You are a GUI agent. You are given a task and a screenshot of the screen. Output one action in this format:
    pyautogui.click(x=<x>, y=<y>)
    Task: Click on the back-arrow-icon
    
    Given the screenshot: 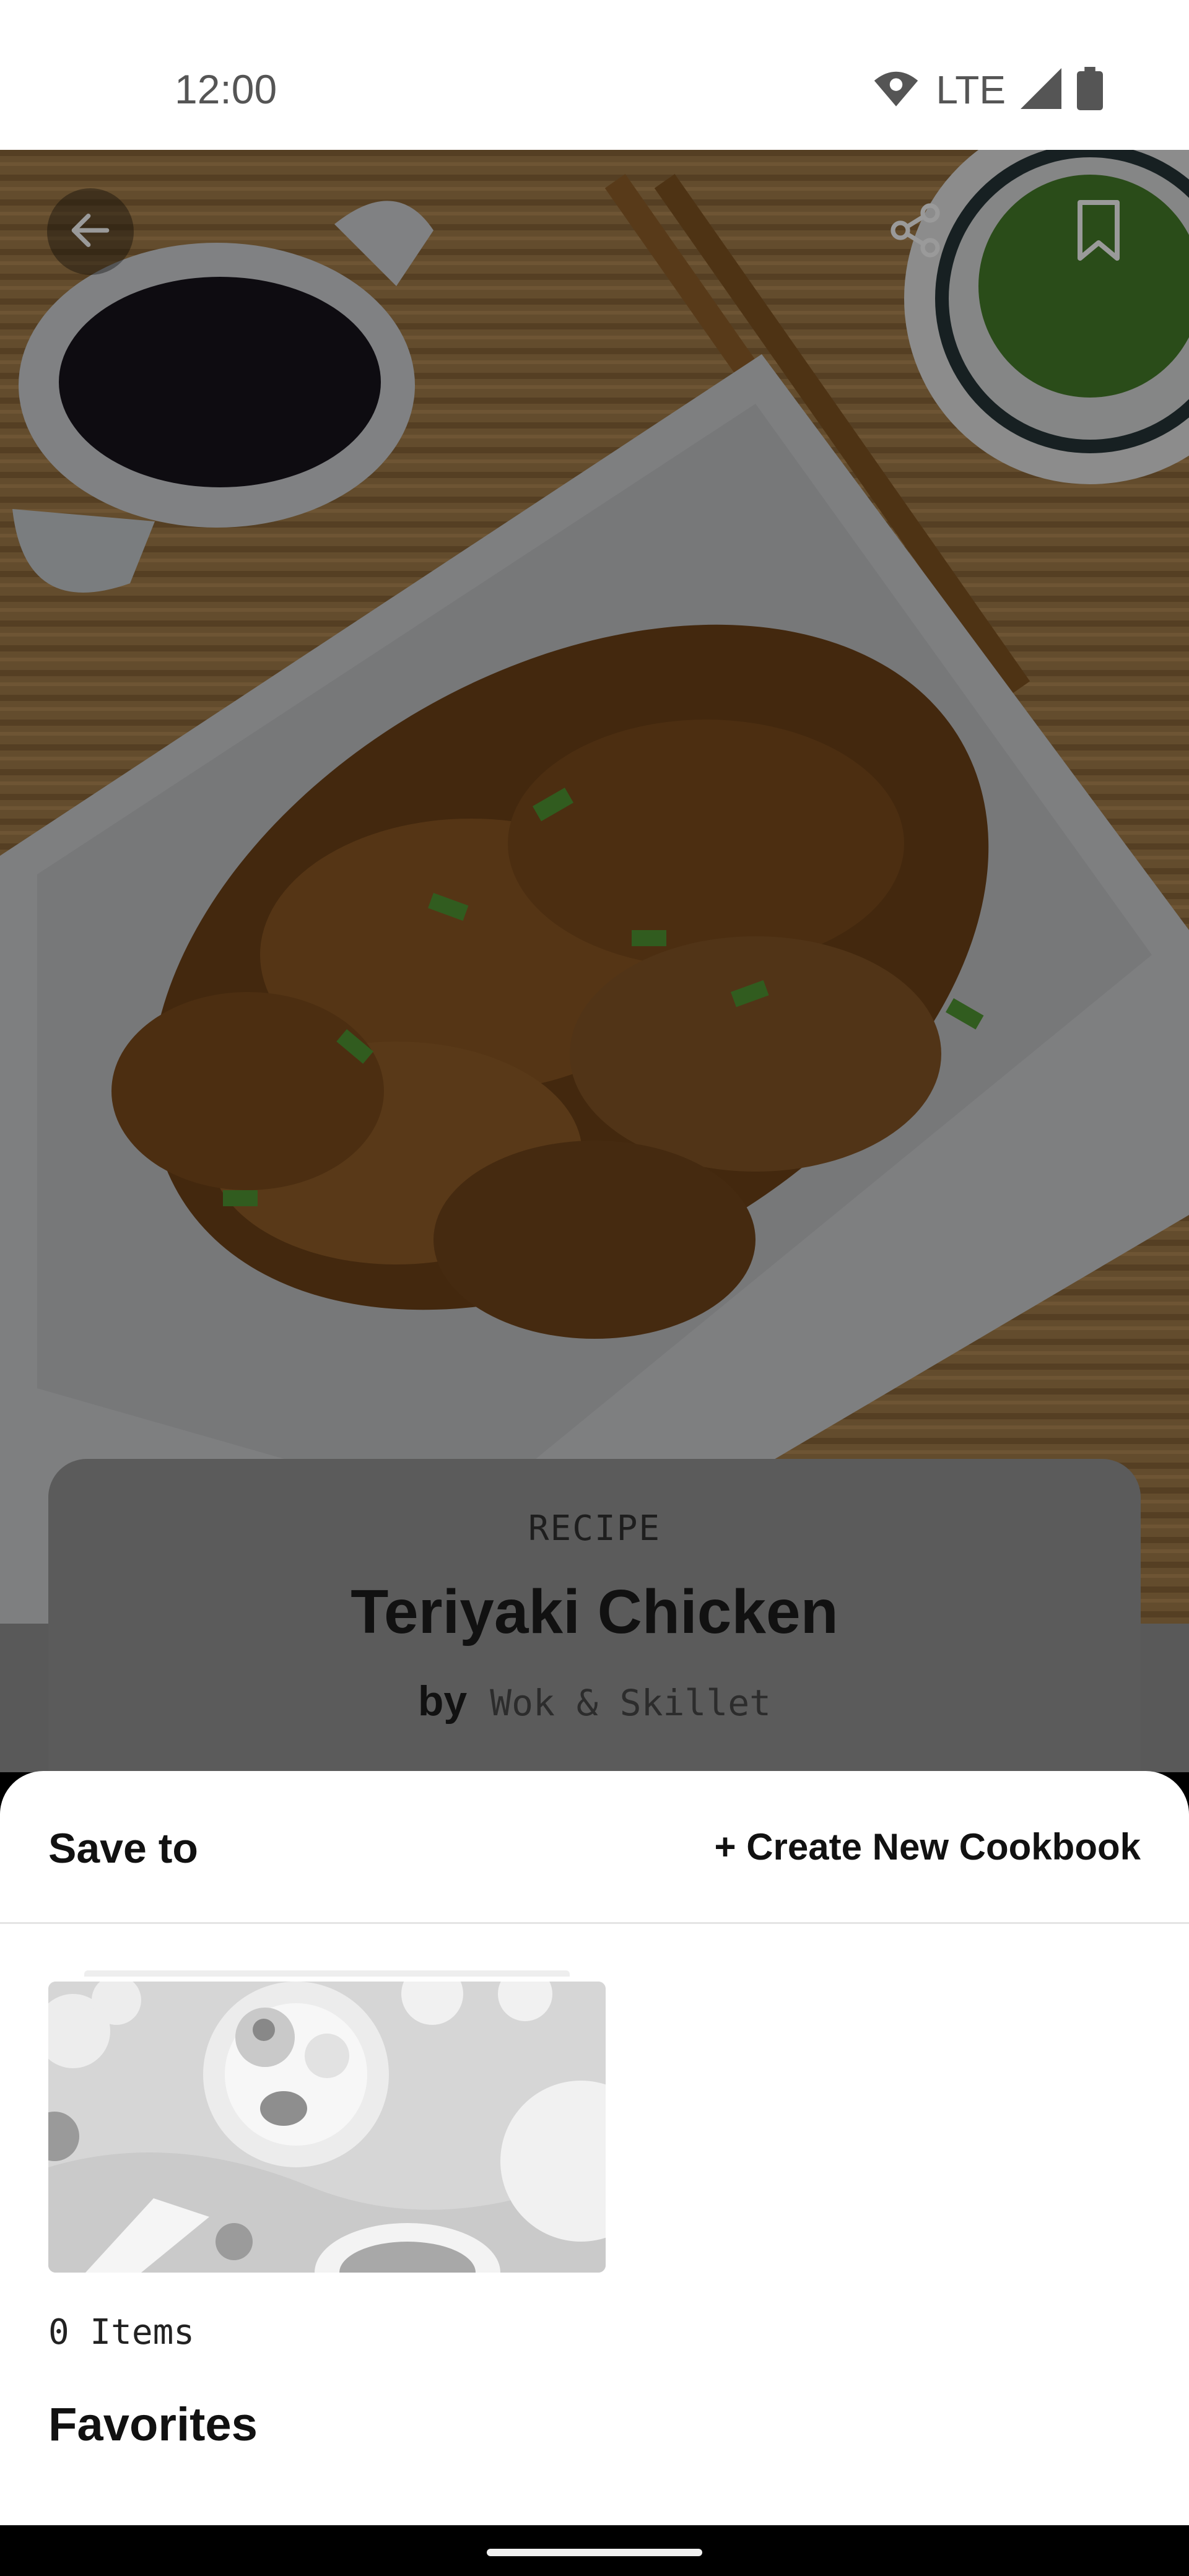 What is the action you would take?
    pyautogui.click(x=90, y=232)
    